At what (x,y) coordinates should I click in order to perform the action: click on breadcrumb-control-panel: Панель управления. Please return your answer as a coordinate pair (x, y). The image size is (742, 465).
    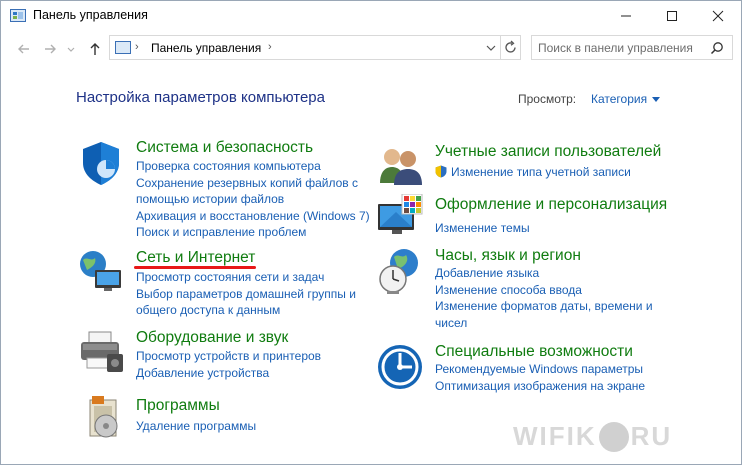
    Looking at the image, I should click on (206, 48).